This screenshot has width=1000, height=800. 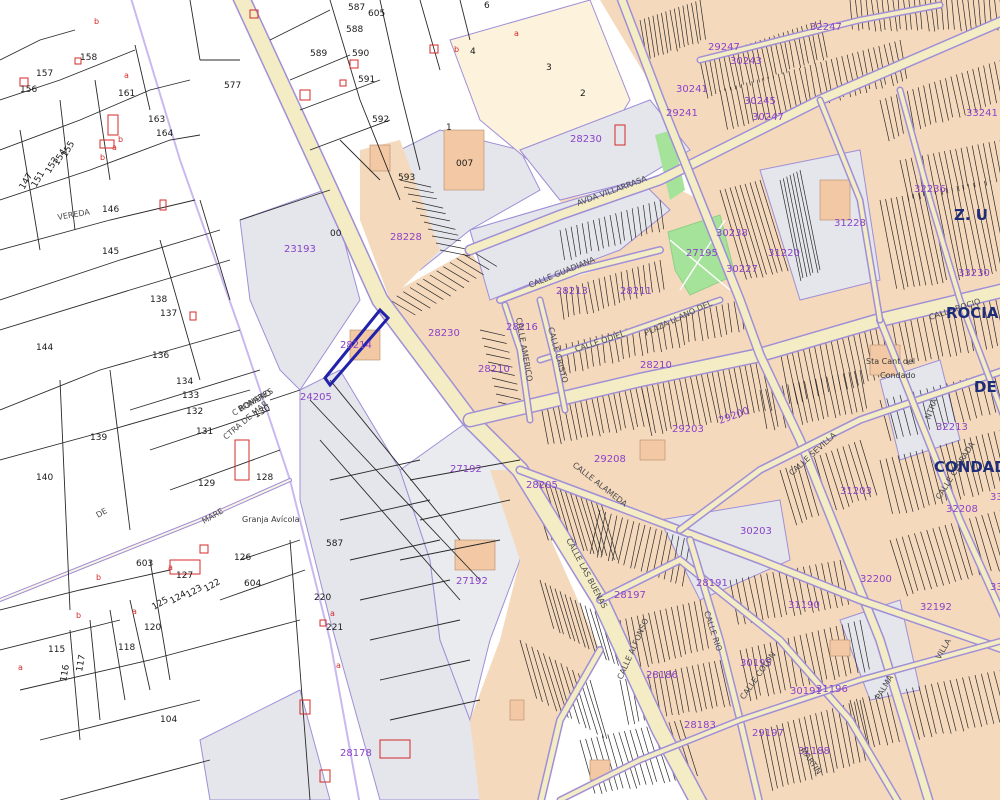 I want to click on parcel-number-label: 136, so click(x=160, y=356).